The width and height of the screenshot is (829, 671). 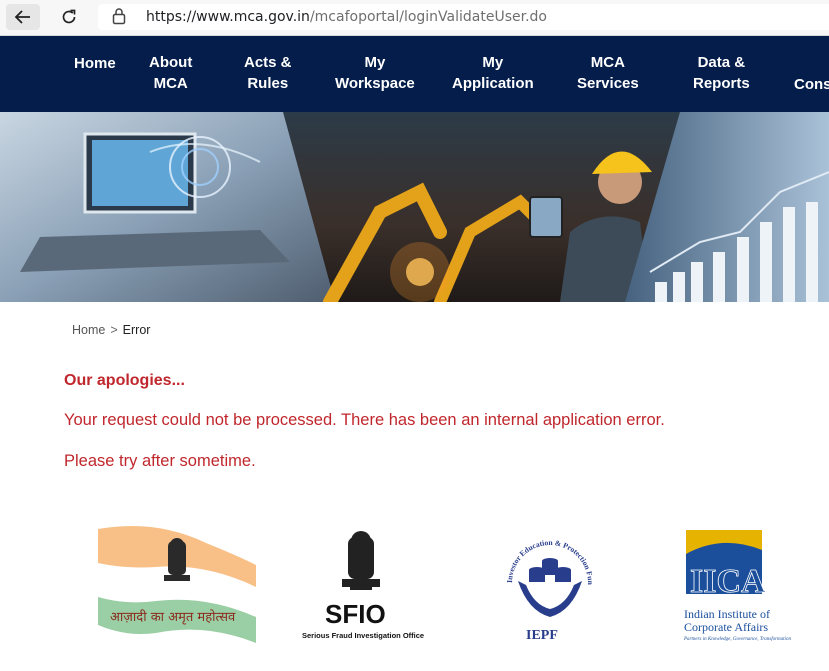 What do you see at coordinates (95, 63) in the screenshot?
I see `nav-home: Home` at bounding box center [95, 63].